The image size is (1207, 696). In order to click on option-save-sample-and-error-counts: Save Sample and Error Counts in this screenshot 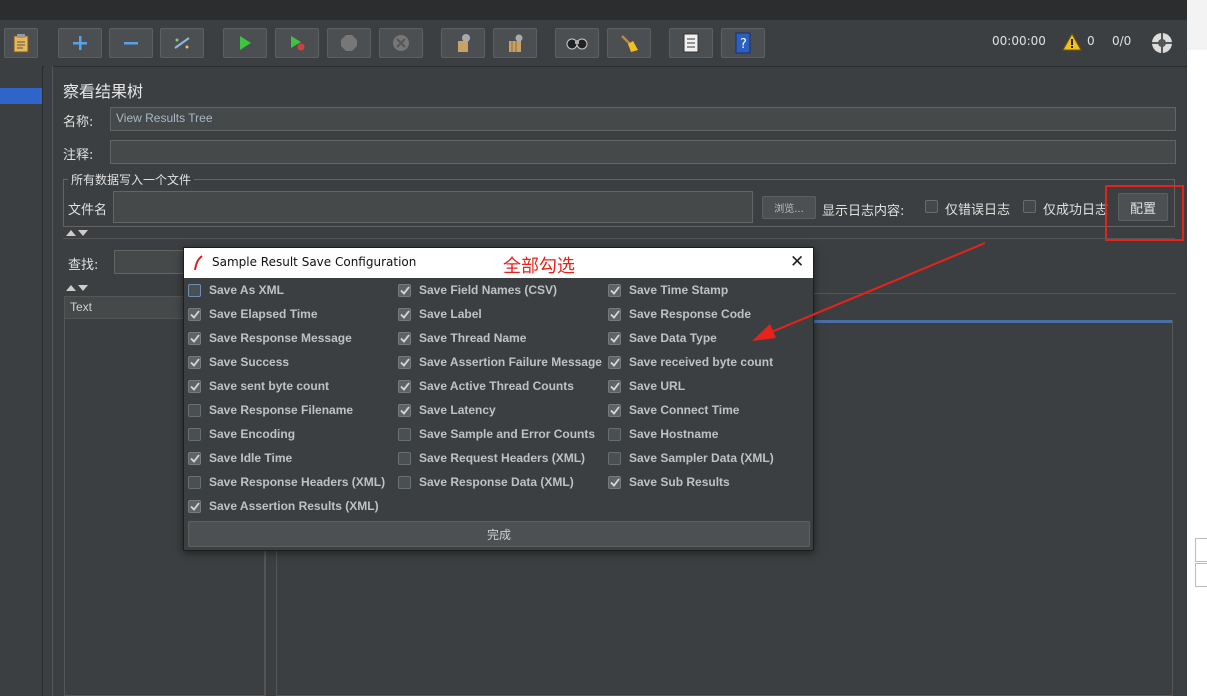, I will do `click(496, 434)`.